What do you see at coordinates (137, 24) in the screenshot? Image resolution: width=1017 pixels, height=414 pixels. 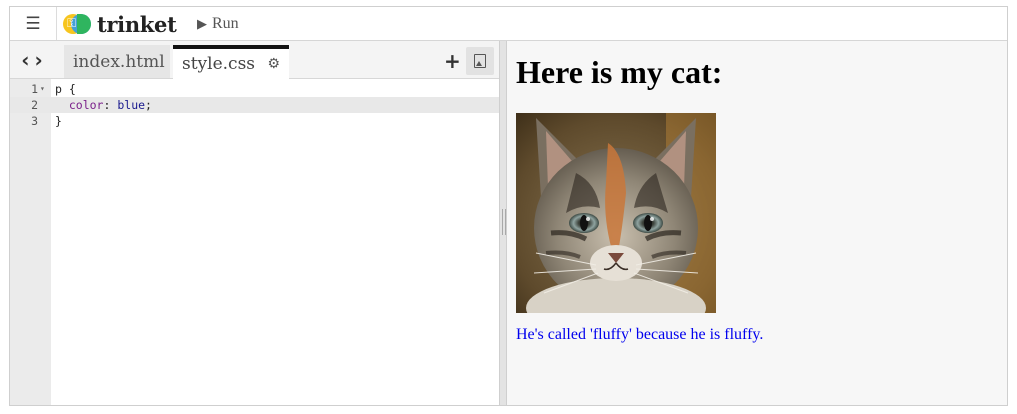 I see `logo-text: trinket` at bounding box center [137, 24].